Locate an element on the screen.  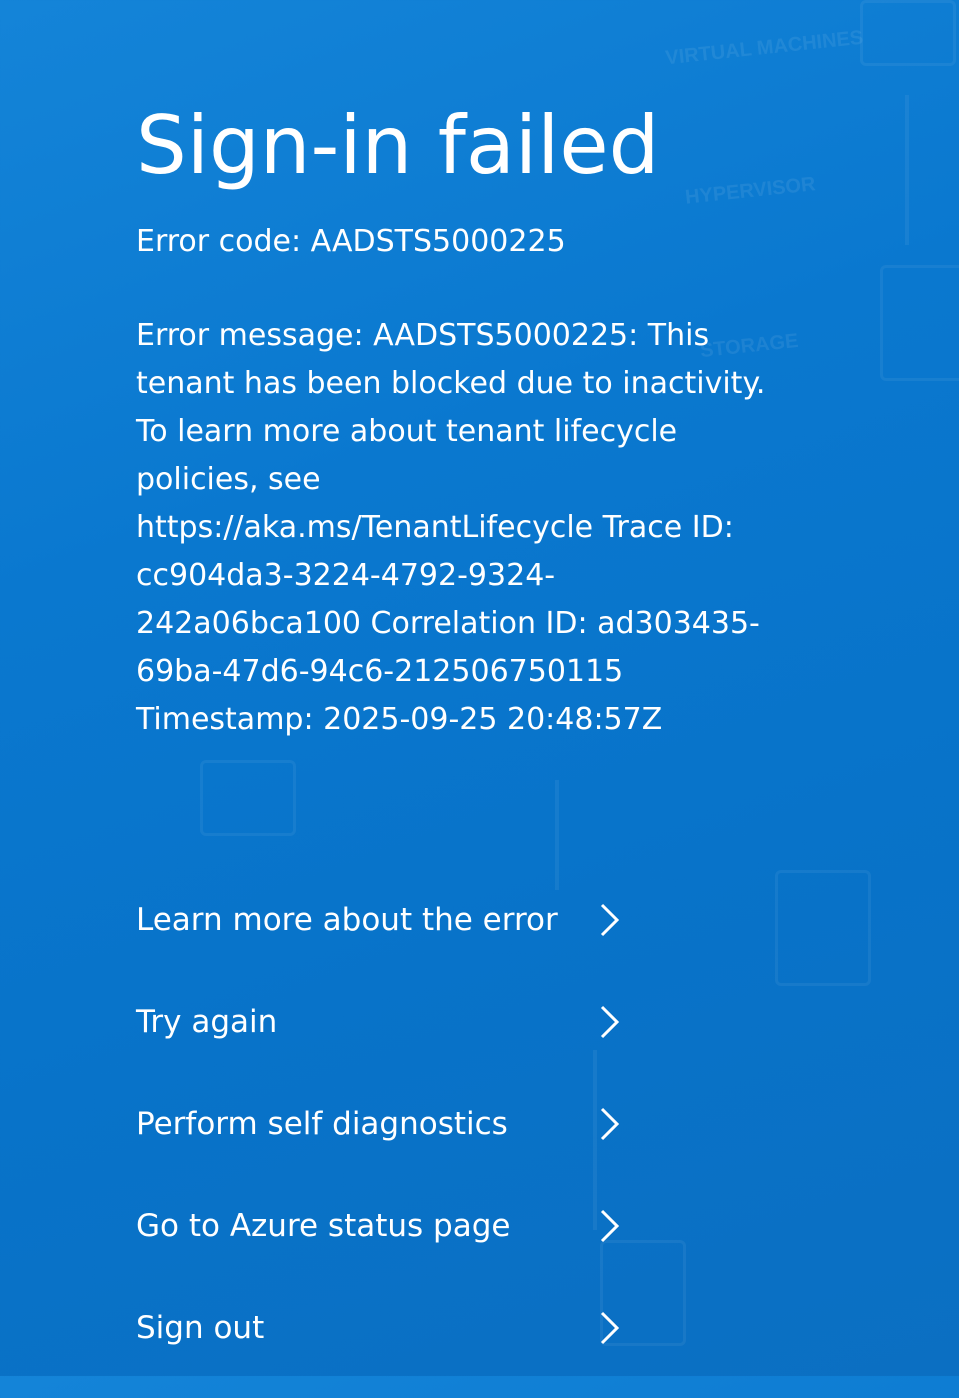
azure-status-link: Go to Azure status page is located at coordinates (378, 1226).